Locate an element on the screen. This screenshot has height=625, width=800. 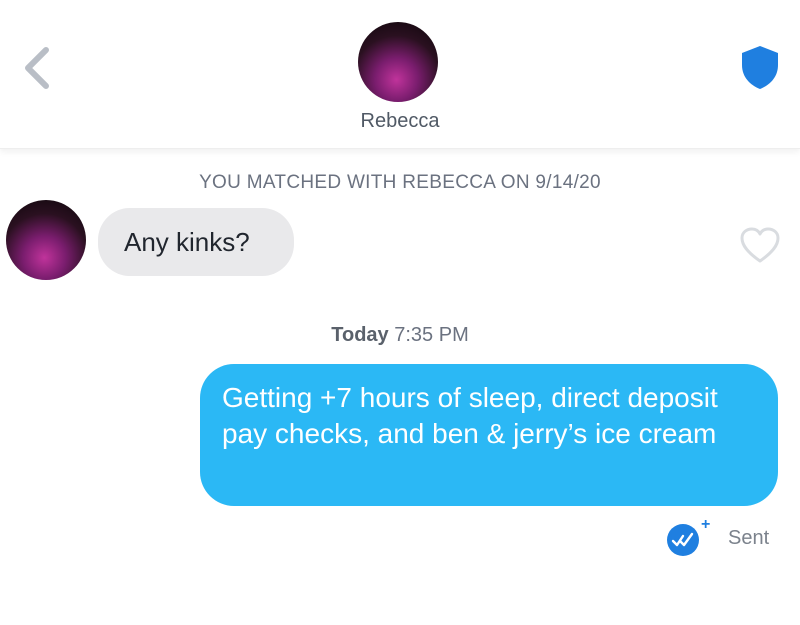
incoming-message-bubble: Any kinks? is located at coordinates (196, 242).